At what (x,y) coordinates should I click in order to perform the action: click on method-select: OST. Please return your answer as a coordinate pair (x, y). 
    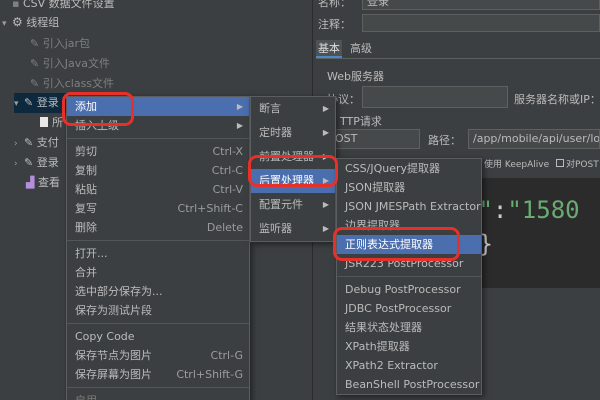
    Looking at the image, I should click on (375, 139).